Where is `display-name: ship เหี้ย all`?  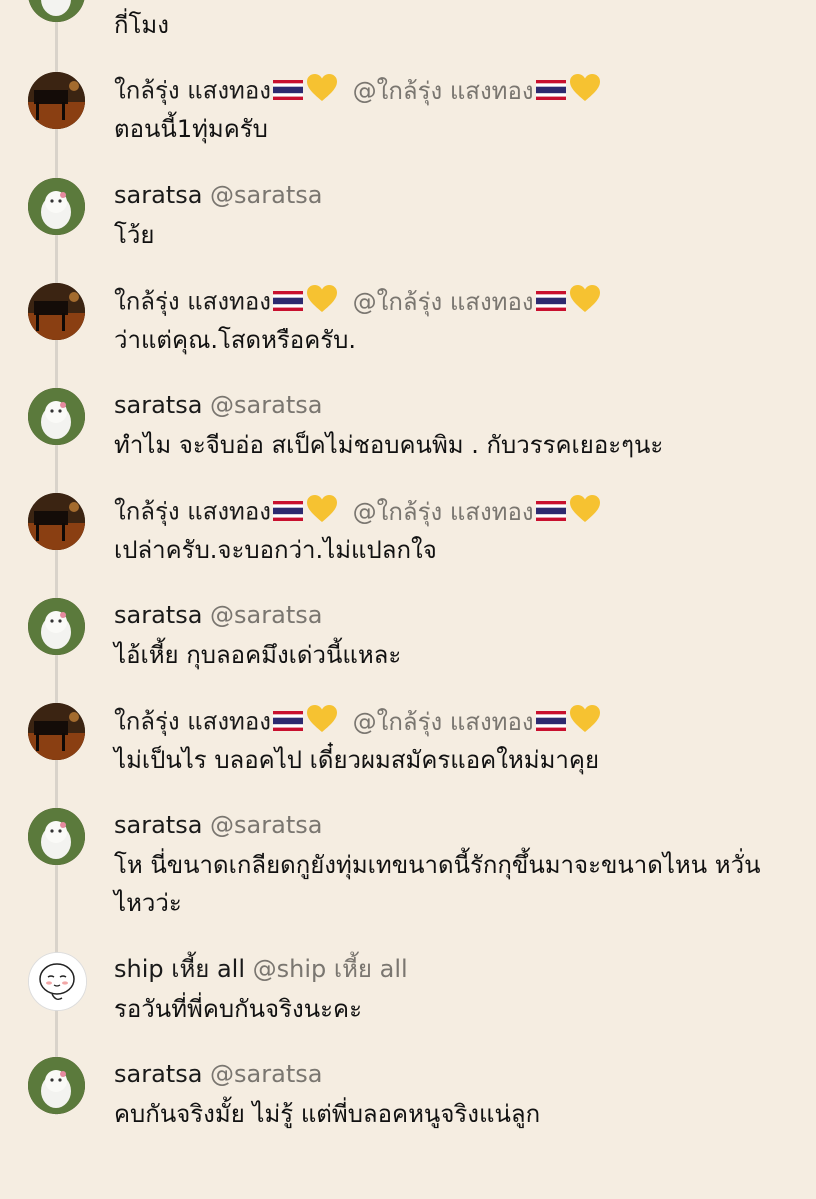 display-name: ship เหี้ย all is located at coordinates (179, 969).